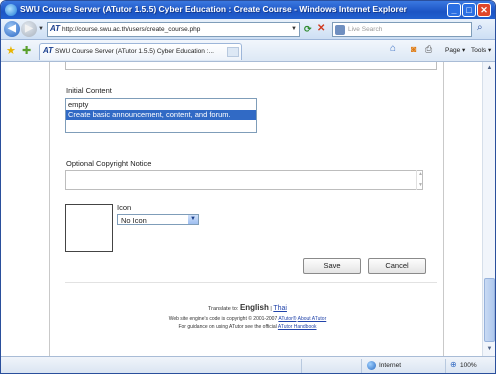  What do you see at coordinates (297, 327) in the screenshot?
I see `handbook-link: ATutor Handbook` at bounding box center [297, 327].